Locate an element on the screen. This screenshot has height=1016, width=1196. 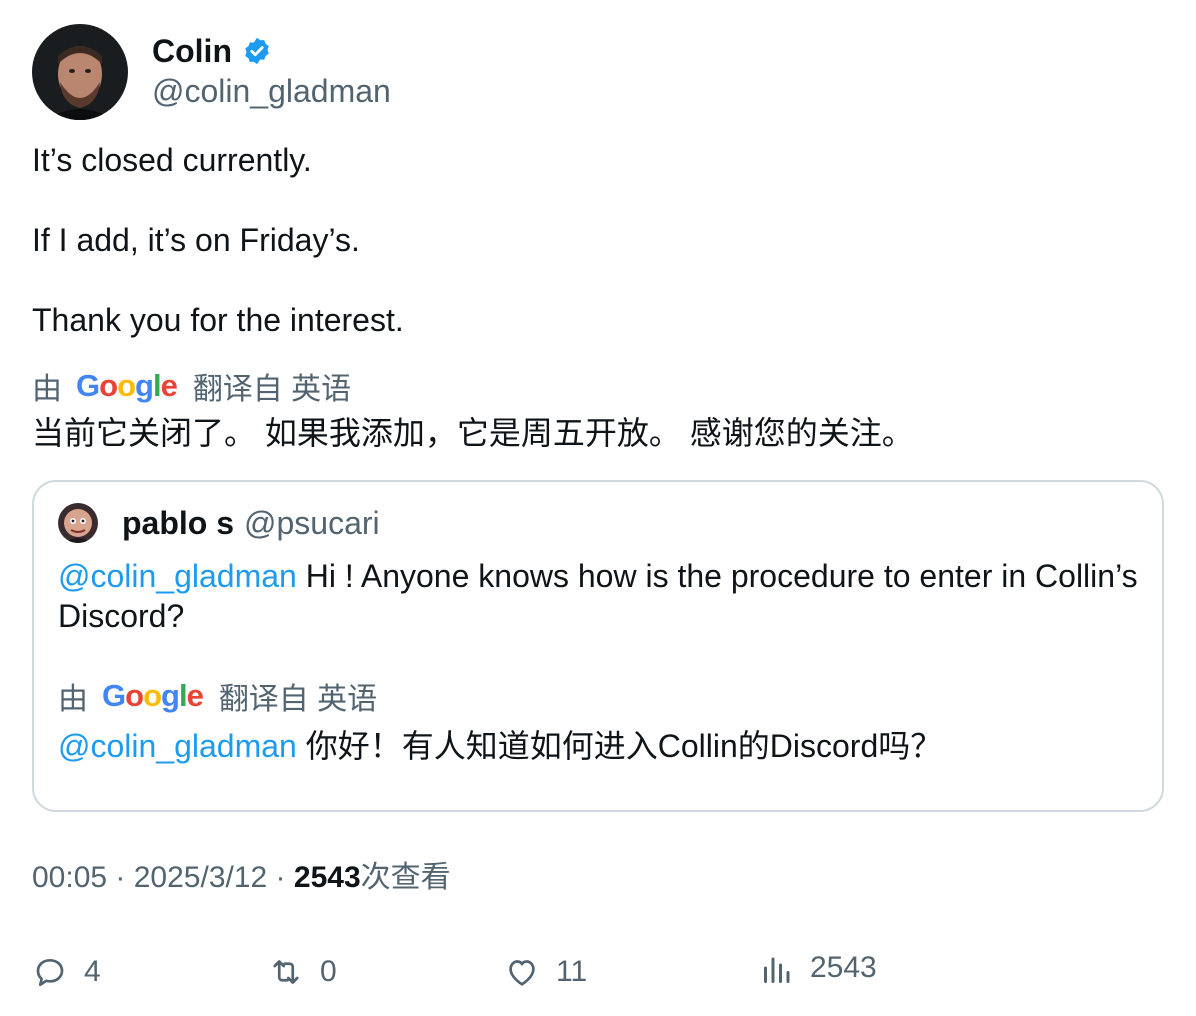
reply-button: 4 is located at coordinates (66, 972).